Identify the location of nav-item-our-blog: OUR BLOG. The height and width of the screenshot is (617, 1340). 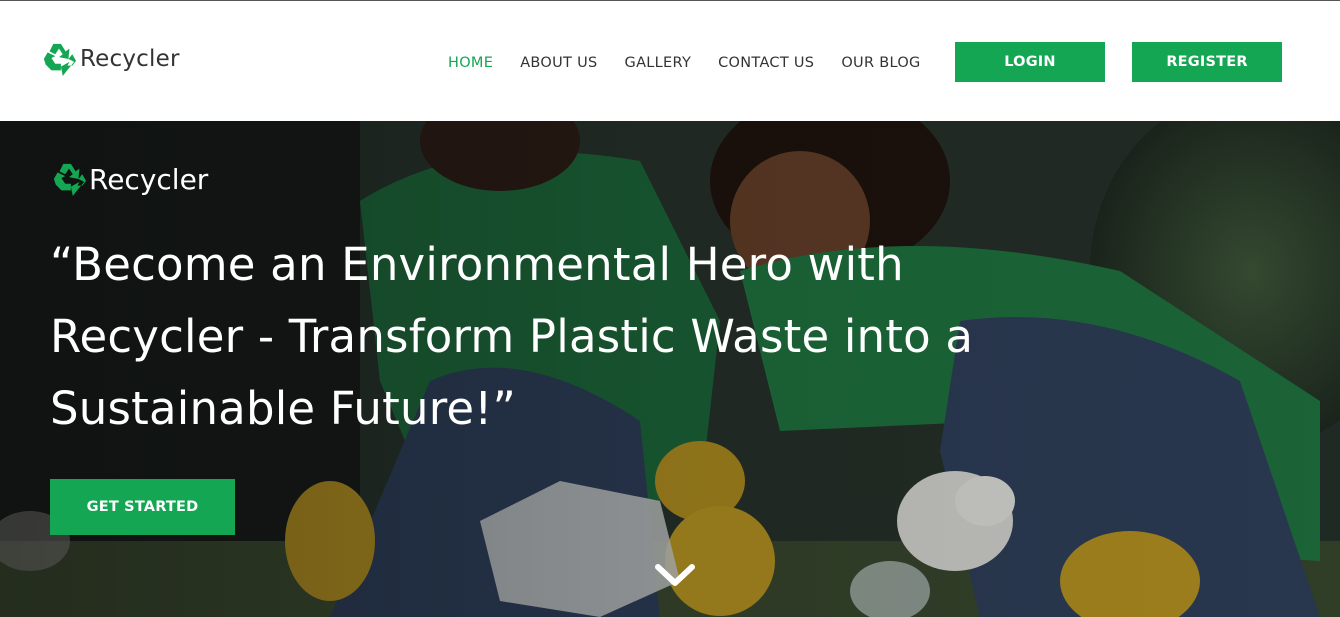
(880, 63).